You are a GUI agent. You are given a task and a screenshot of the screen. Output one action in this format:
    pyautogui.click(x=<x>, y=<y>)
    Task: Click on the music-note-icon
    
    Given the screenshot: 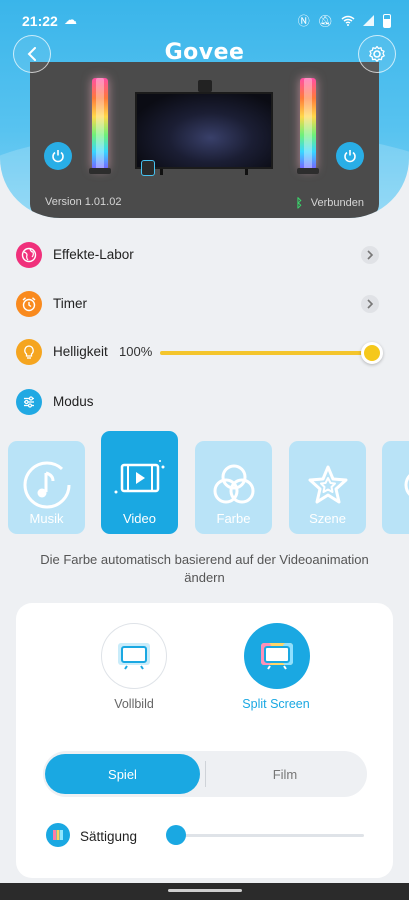 What is the action you would take?
    pyautogui.click(x=46, y=485)
    